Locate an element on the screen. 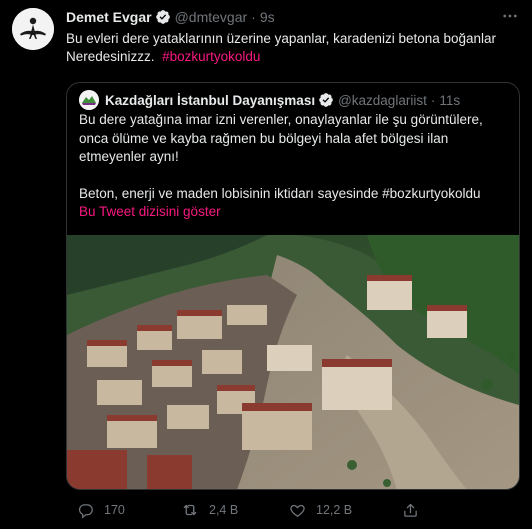  tweet-timestamp: 9s is located at coordinates (267, 17).